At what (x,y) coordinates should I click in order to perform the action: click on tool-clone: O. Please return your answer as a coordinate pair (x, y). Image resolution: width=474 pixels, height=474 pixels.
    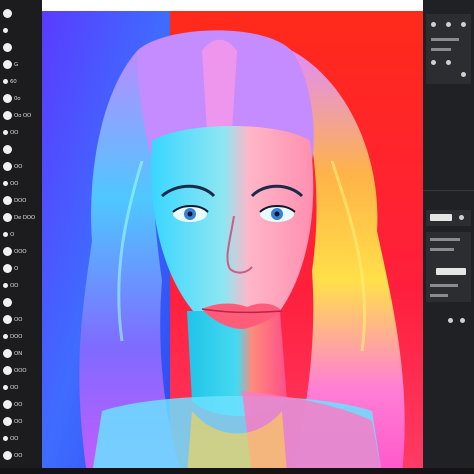
    Looking at the image, I should click on (21, 268).